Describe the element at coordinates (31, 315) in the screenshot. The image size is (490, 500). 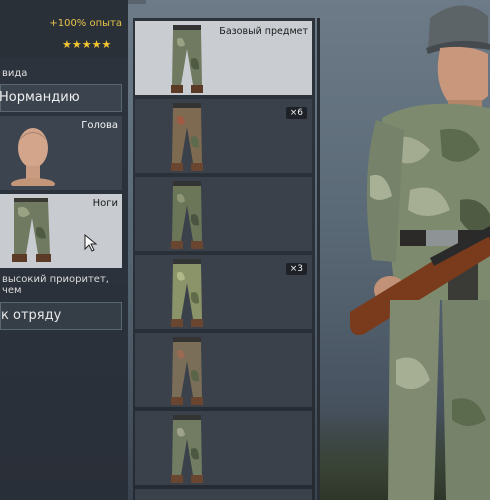
I see `to-squad-button-label: к отряду` at that location.